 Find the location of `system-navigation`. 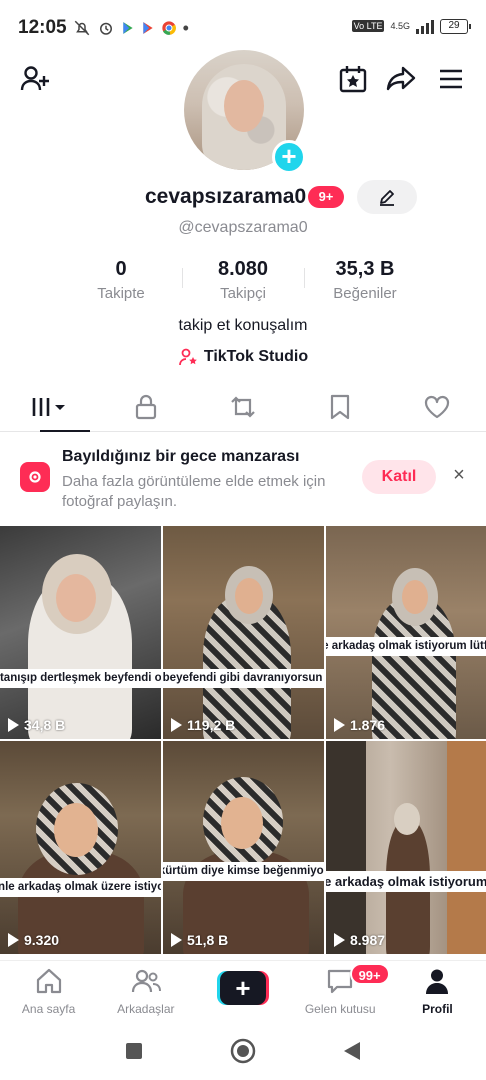

system-navigation is located at coordinates (243, 1051).